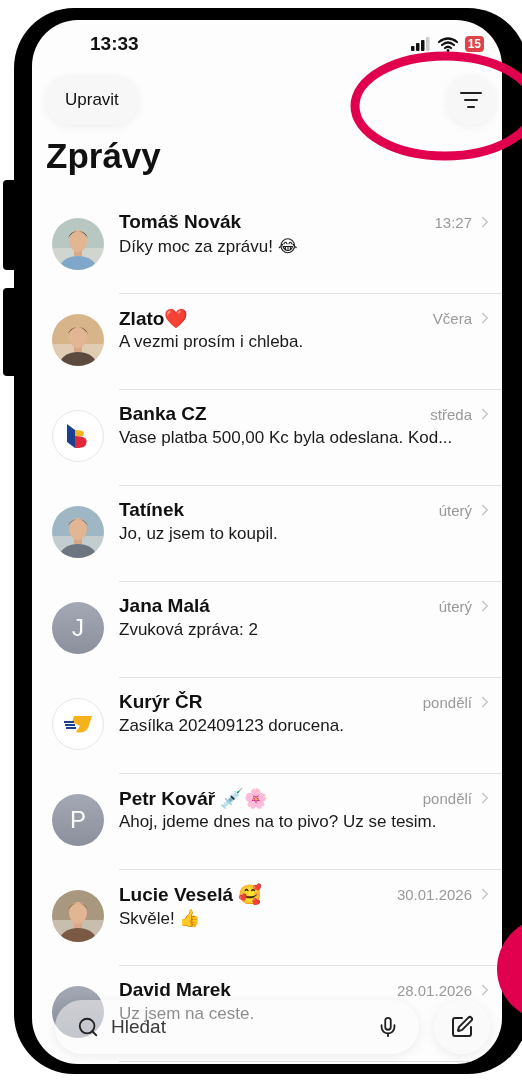 Image resolution: width=522 pixels, height=1080 pixels. Describe the element at coordinates (163, 414) in the screenshot. I see `contact-name: Banka CZ` at that location.